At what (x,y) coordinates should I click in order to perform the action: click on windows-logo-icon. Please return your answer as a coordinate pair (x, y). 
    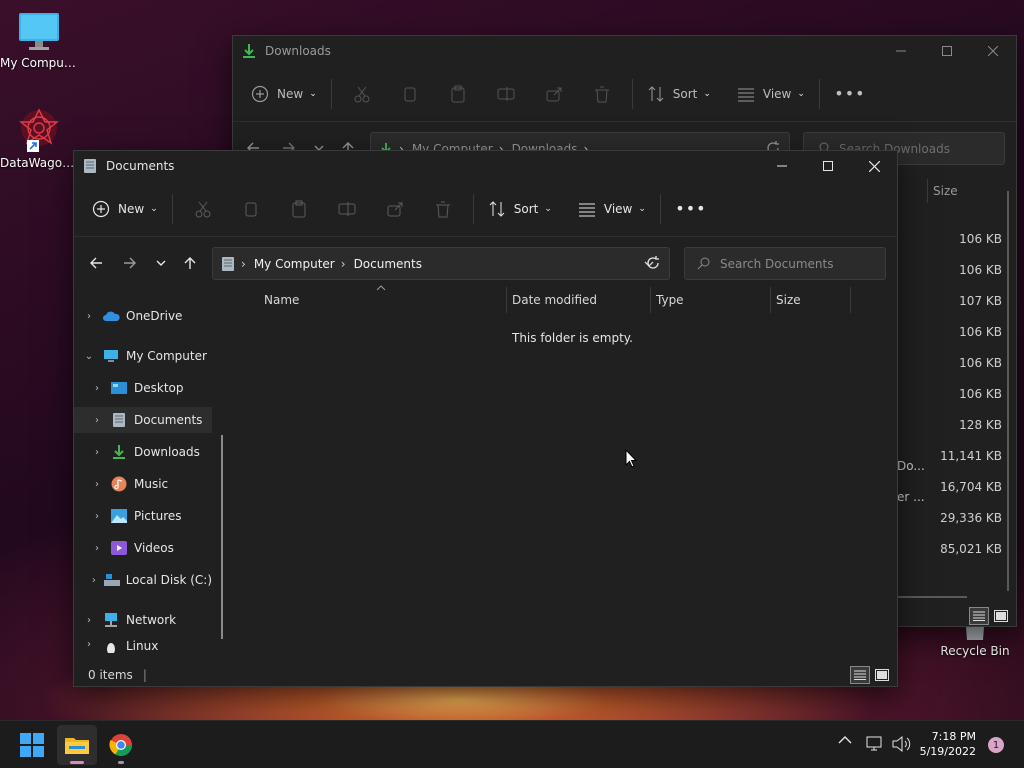
    Looking at the image, I should click on (32, 745).